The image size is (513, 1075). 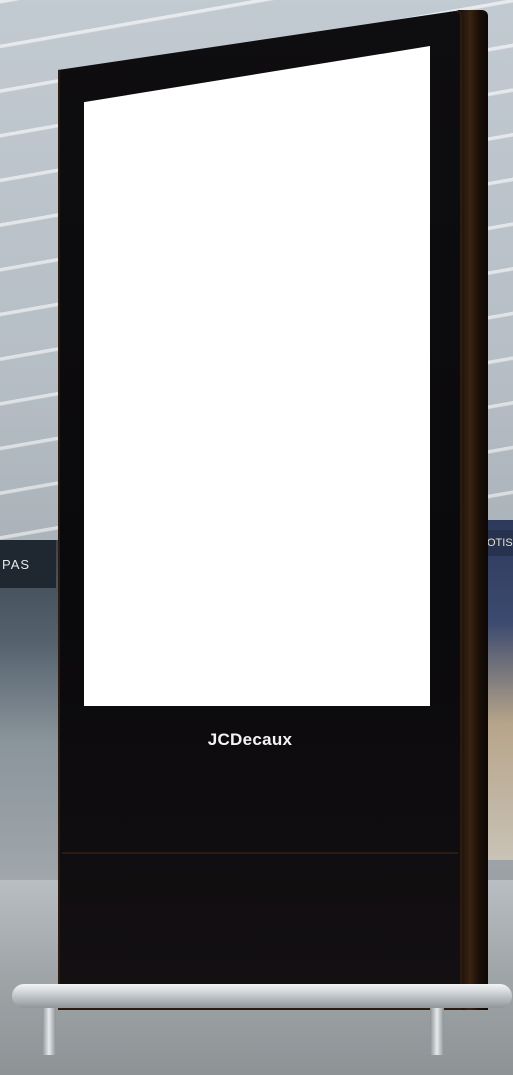 I want to click on kiosk-side-panel, so click(x=473, y=510).